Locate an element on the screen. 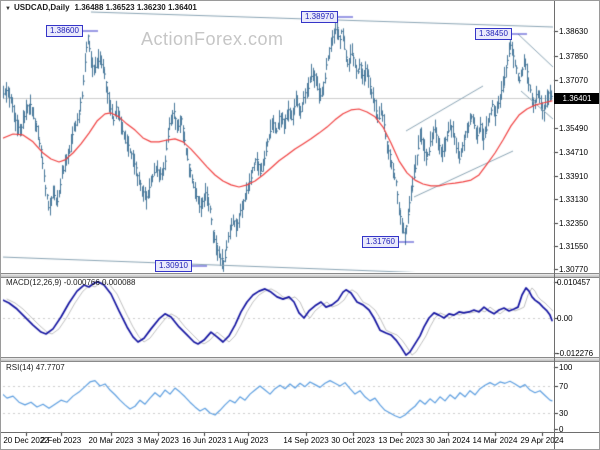 Image resolution: width=600 pixels, height=450 pixels. price-annotation: 1.38600 is located at coordinates (64, 31).